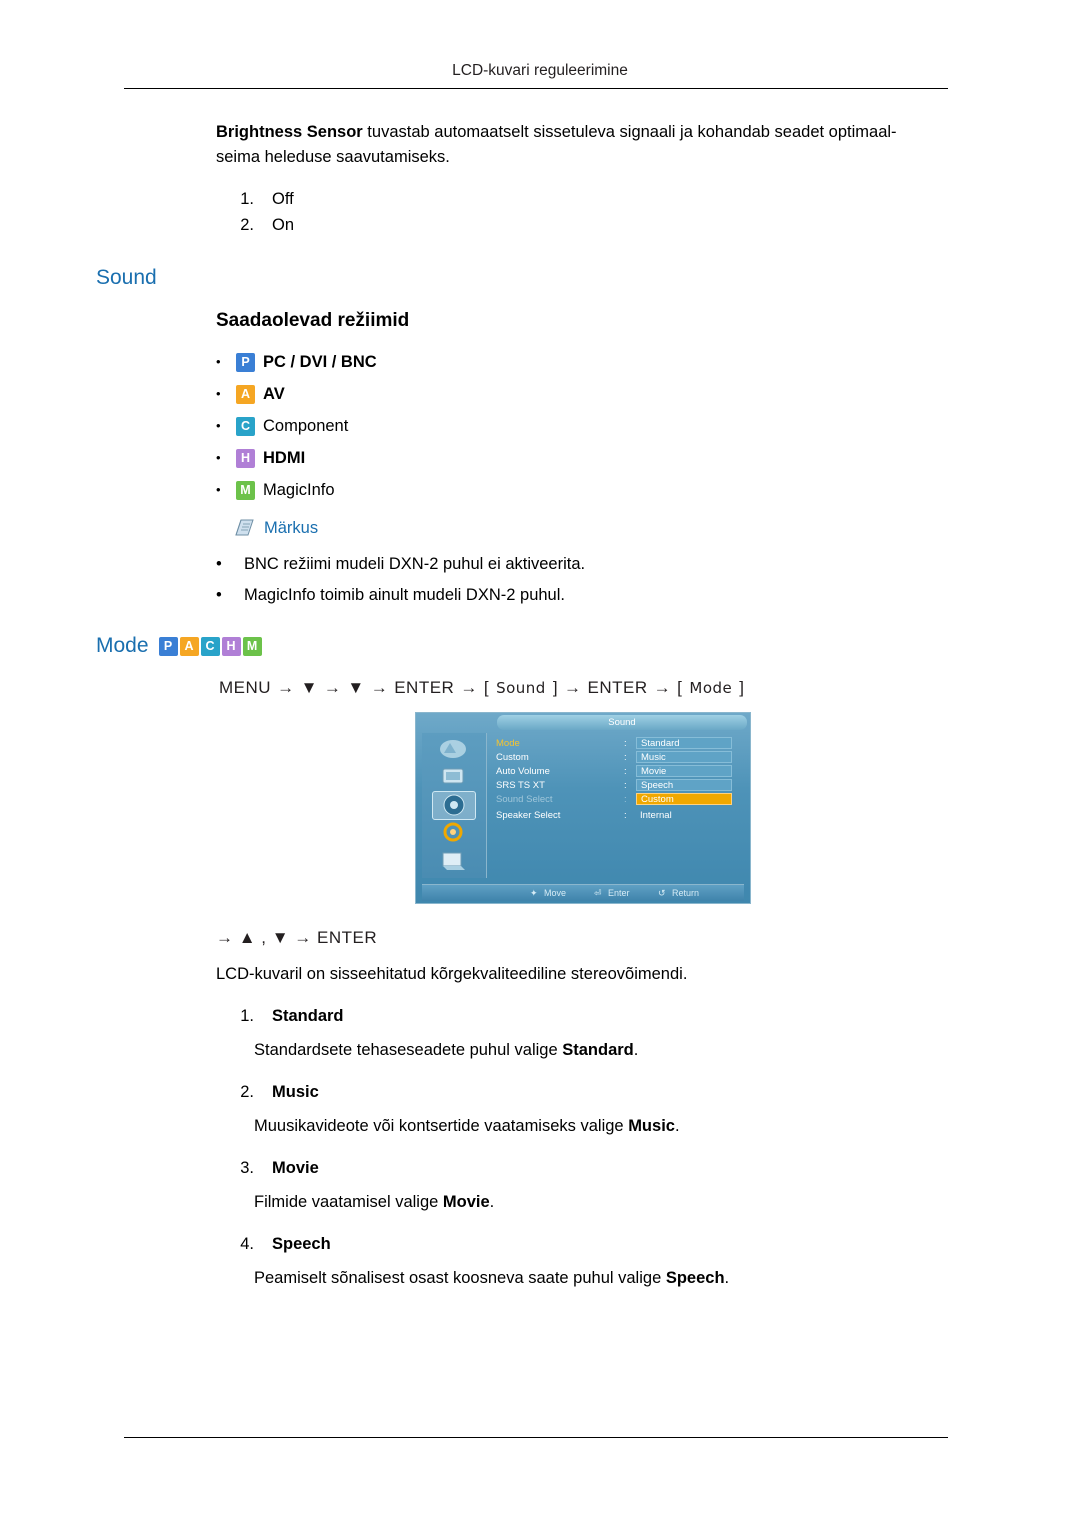 The image size is (1080, 1527). Describe the element at coordinates (295, 1168) in the screenshot. I see `list-item-label: Movie` at that location.